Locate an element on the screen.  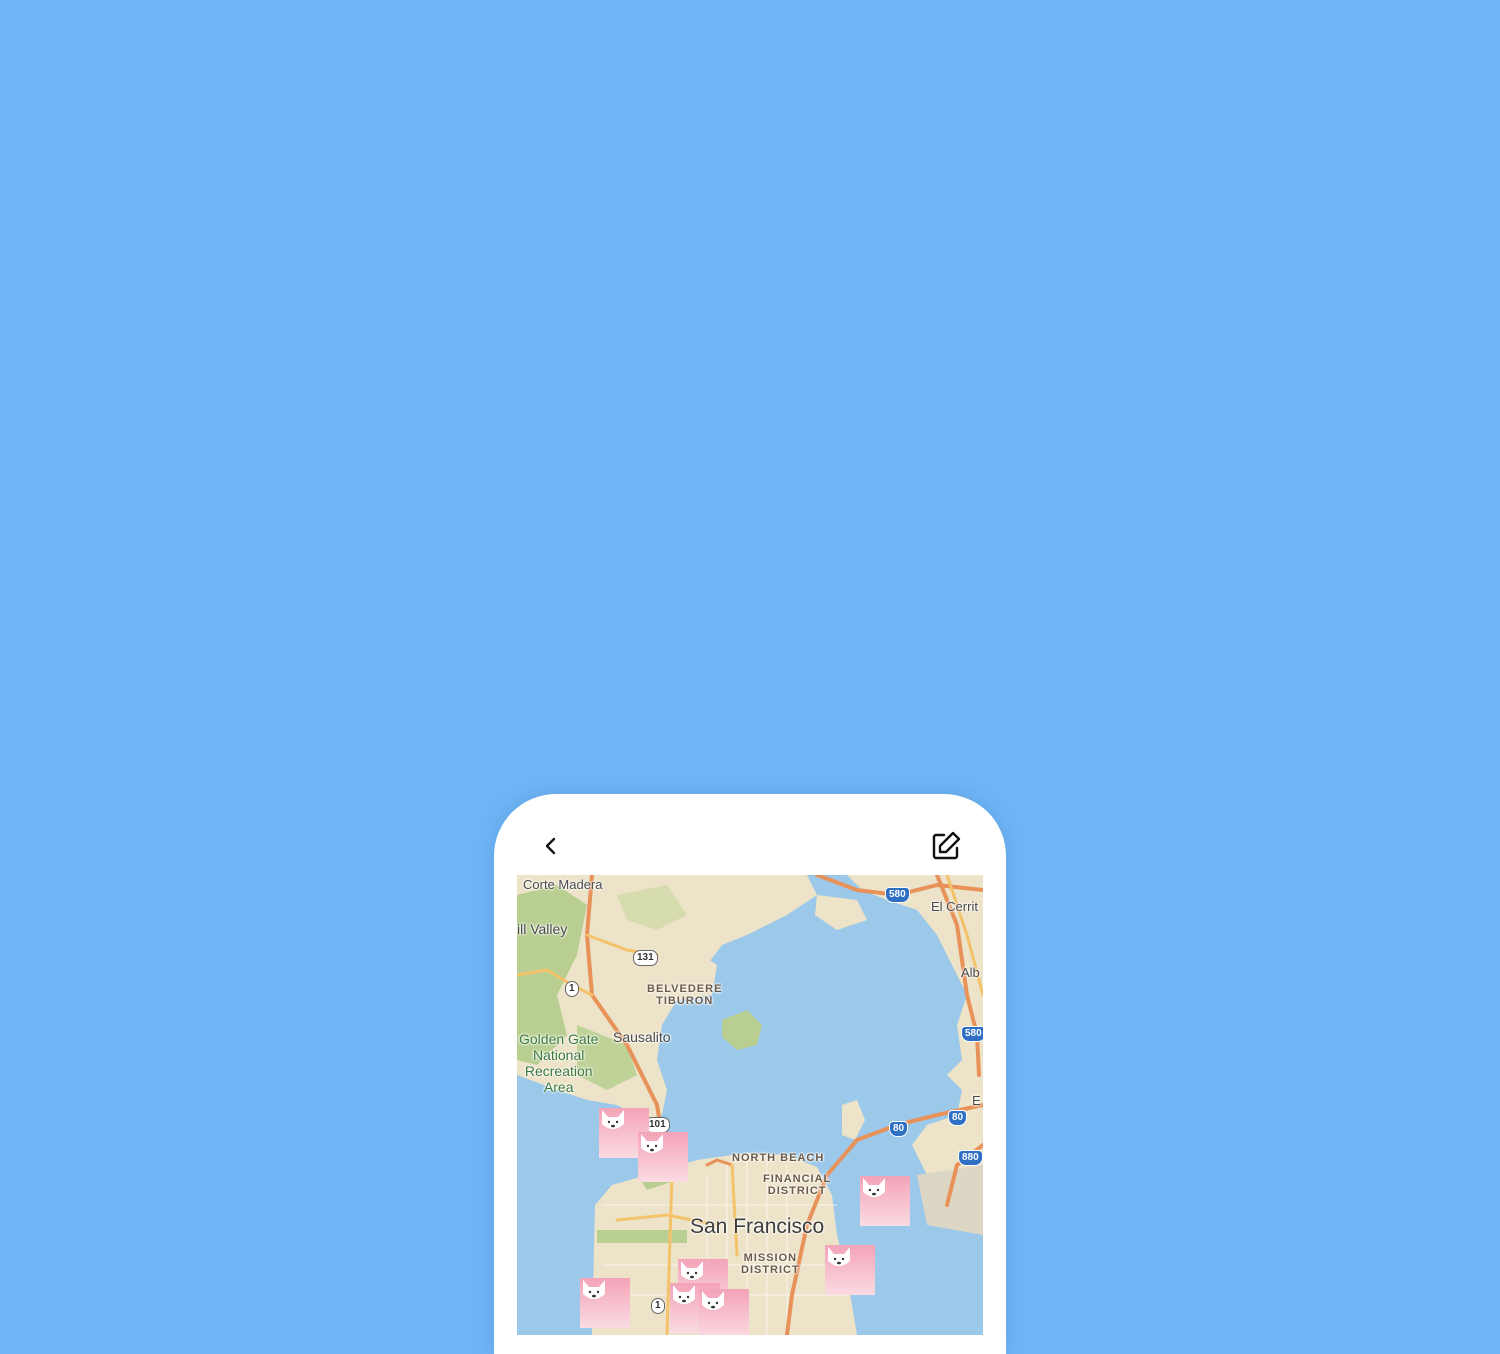
map-label-belvedere: BELVEDERE TIBURON is located at coordinates (684, 995).